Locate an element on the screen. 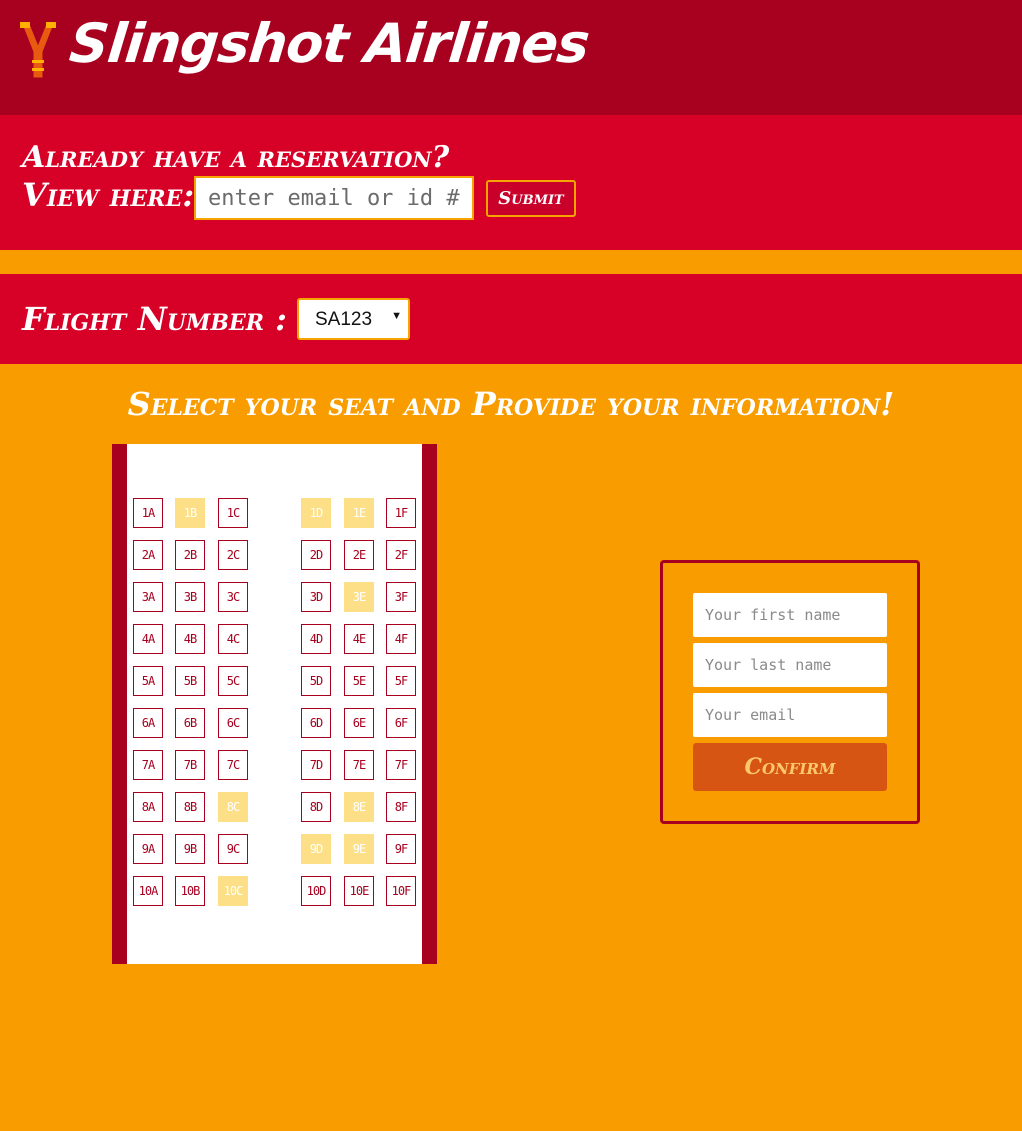 Image resolution: width=1022 pixels, height=1131 pixels. confirm-button: Confirm is located at coordinates (790, 767).